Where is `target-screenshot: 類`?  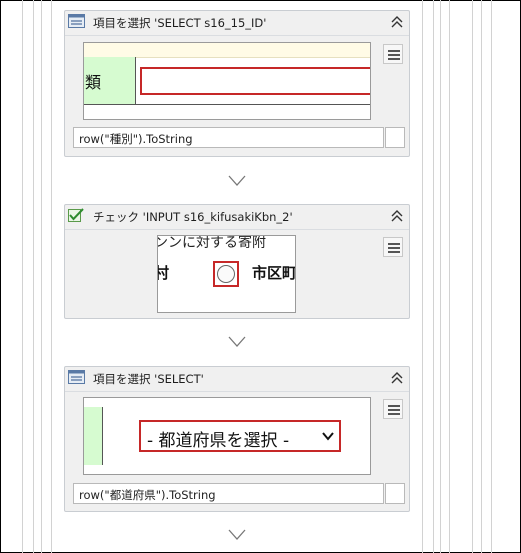
target-screenshot: 類 is located at coordinates (227, 81).